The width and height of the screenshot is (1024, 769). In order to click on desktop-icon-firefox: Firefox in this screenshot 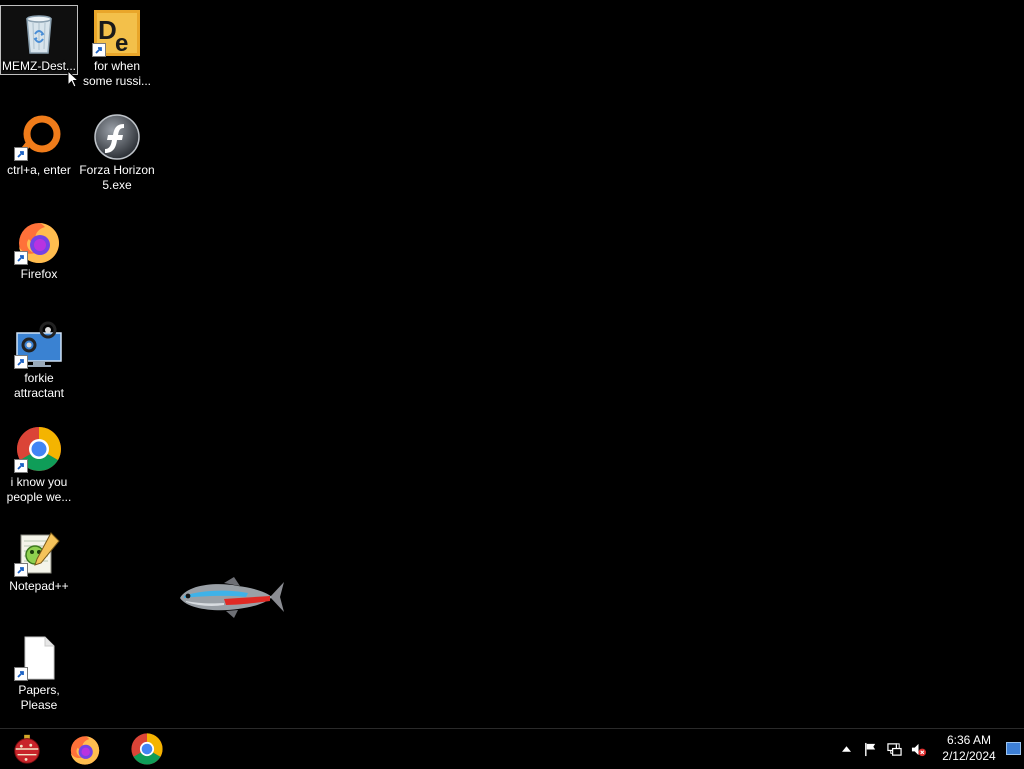, I will do `click(39, 263)`.